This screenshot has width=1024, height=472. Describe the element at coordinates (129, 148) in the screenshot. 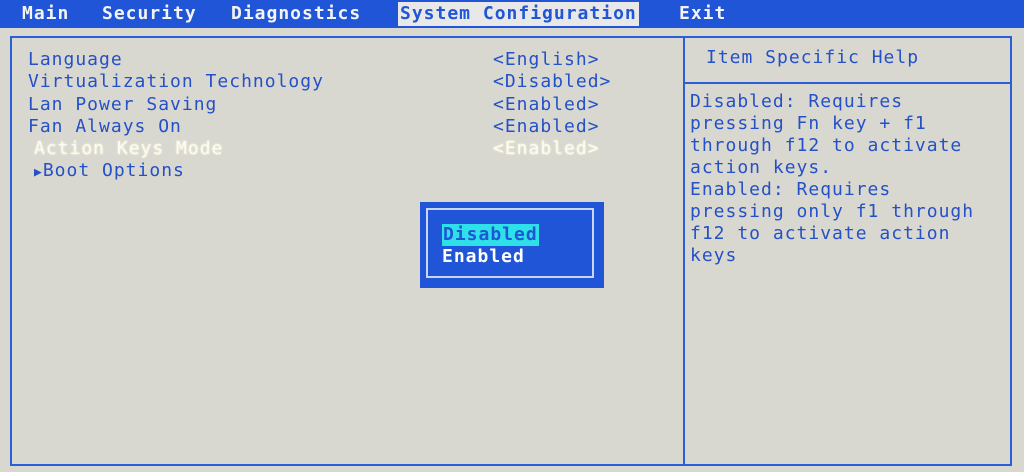

I see `setting-label: Action Keys Mode` at that location.